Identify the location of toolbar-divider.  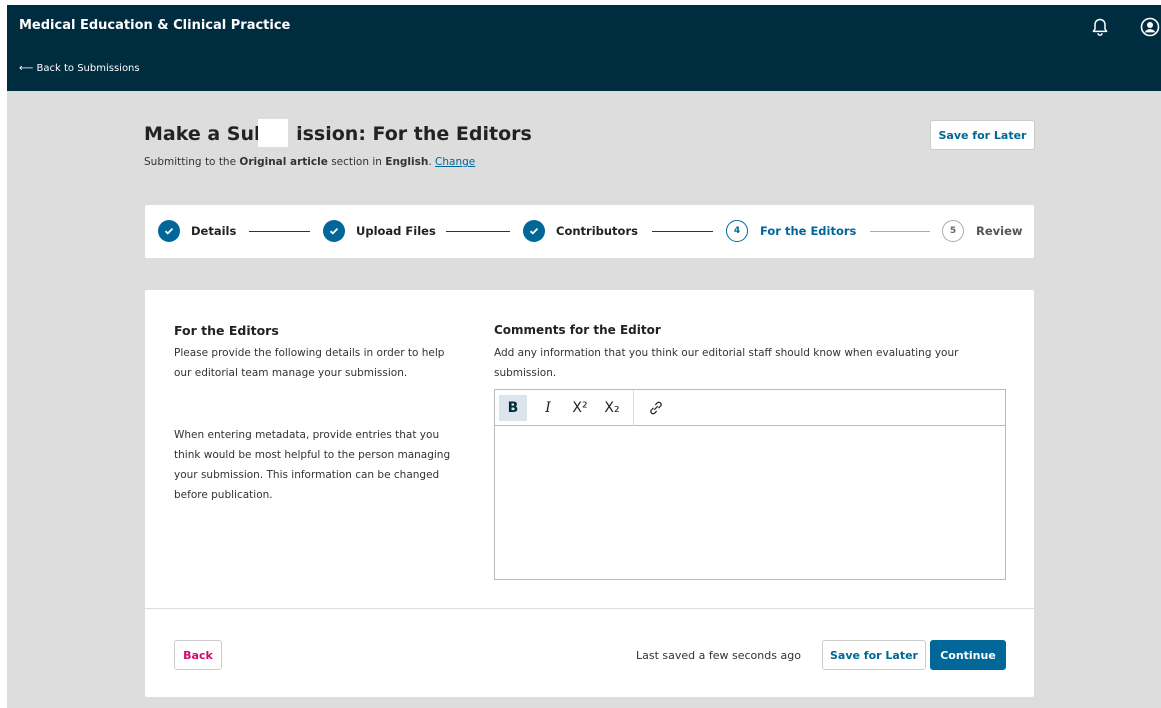
(633, 408).